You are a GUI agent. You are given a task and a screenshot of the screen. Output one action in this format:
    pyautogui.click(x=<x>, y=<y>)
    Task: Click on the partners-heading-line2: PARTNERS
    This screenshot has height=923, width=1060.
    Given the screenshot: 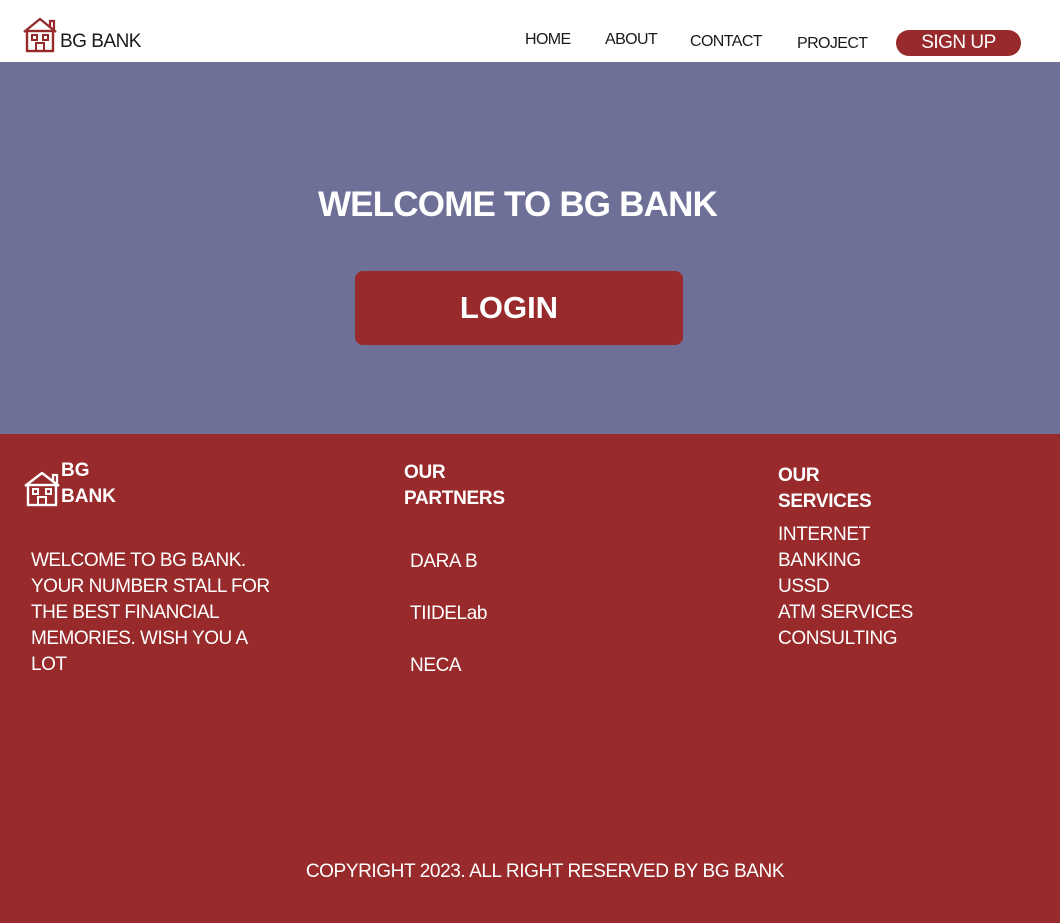 What is the action you would take?
    pyautogui.click(x=454, y=498)
    